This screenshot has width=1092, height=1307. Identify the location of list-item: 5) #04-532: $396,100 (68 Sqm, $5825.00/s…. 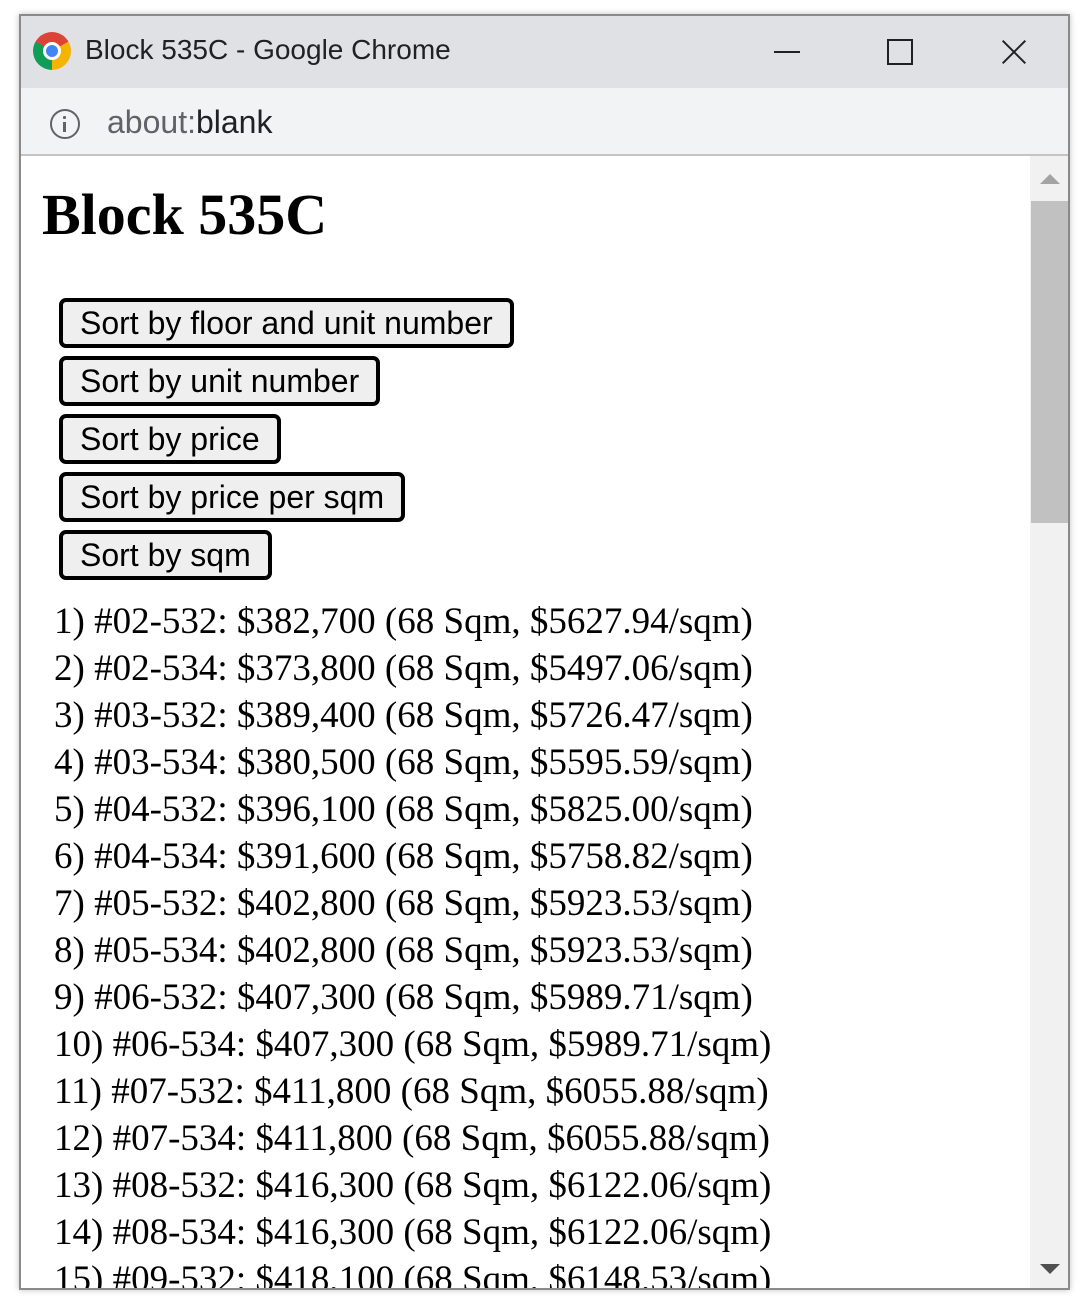
(403, 809).